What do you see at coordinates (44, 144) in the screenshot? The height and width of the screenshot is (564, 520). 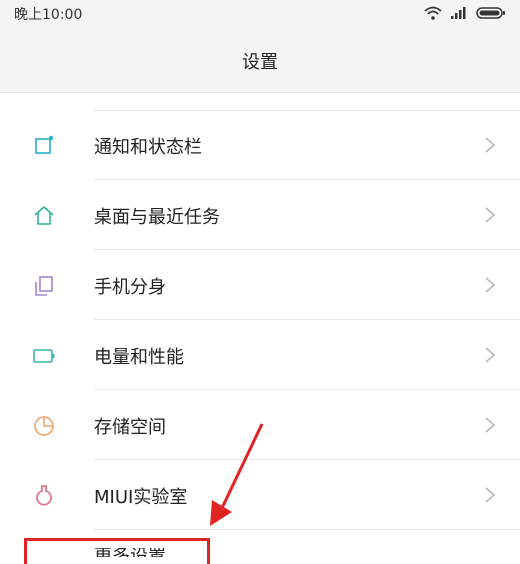 I see `notification-icon` at bounding box center [44, 144].